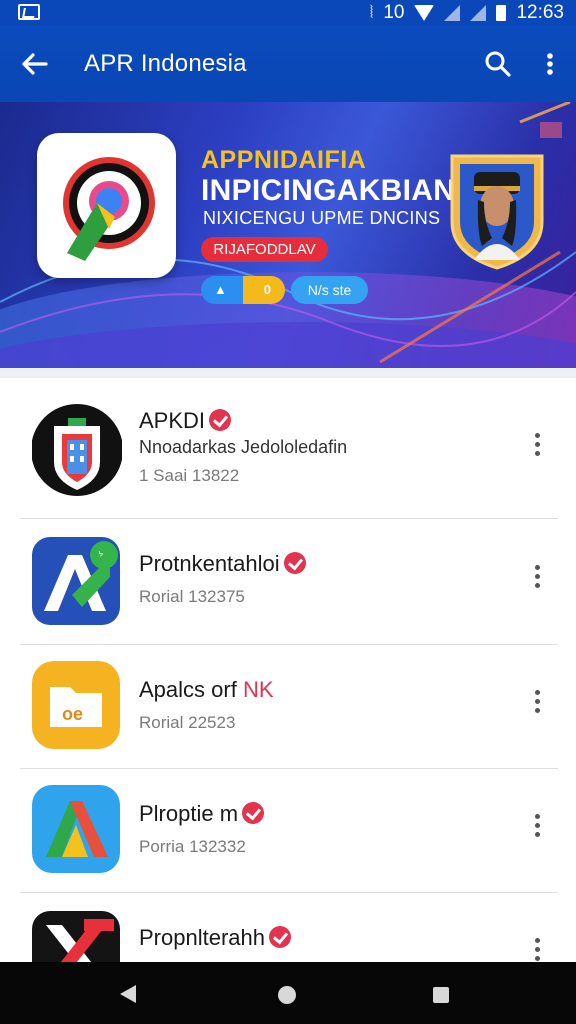  Describe the element at coordinates (202, 937) in the screenshot. I see `app-name-text: Propnlterahh` at that location.